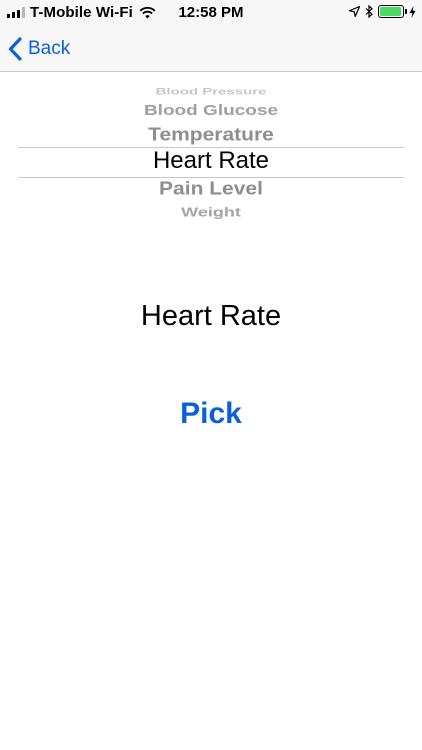 This screenshot has width=422, height=750. Describe the element at coordinates (49, 48) in the screenshot. I see `back-label: Back` at that location.